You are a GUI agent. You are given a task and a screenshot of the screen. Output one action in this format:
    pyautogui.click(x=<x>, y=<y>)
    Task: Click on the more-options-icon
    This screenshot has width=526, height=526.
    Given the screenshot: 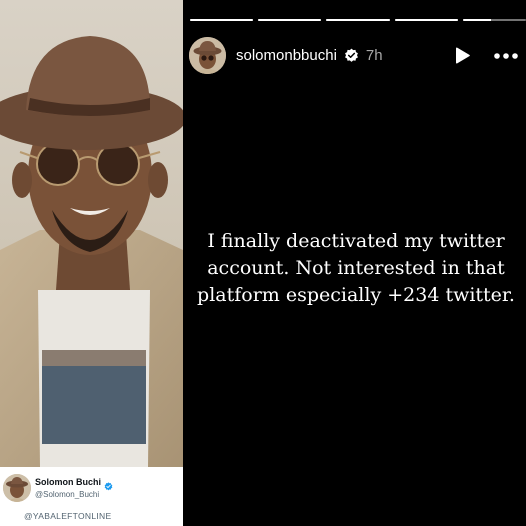 What is the action you would take?
    pyautogui.click(x=506, y=56)
    